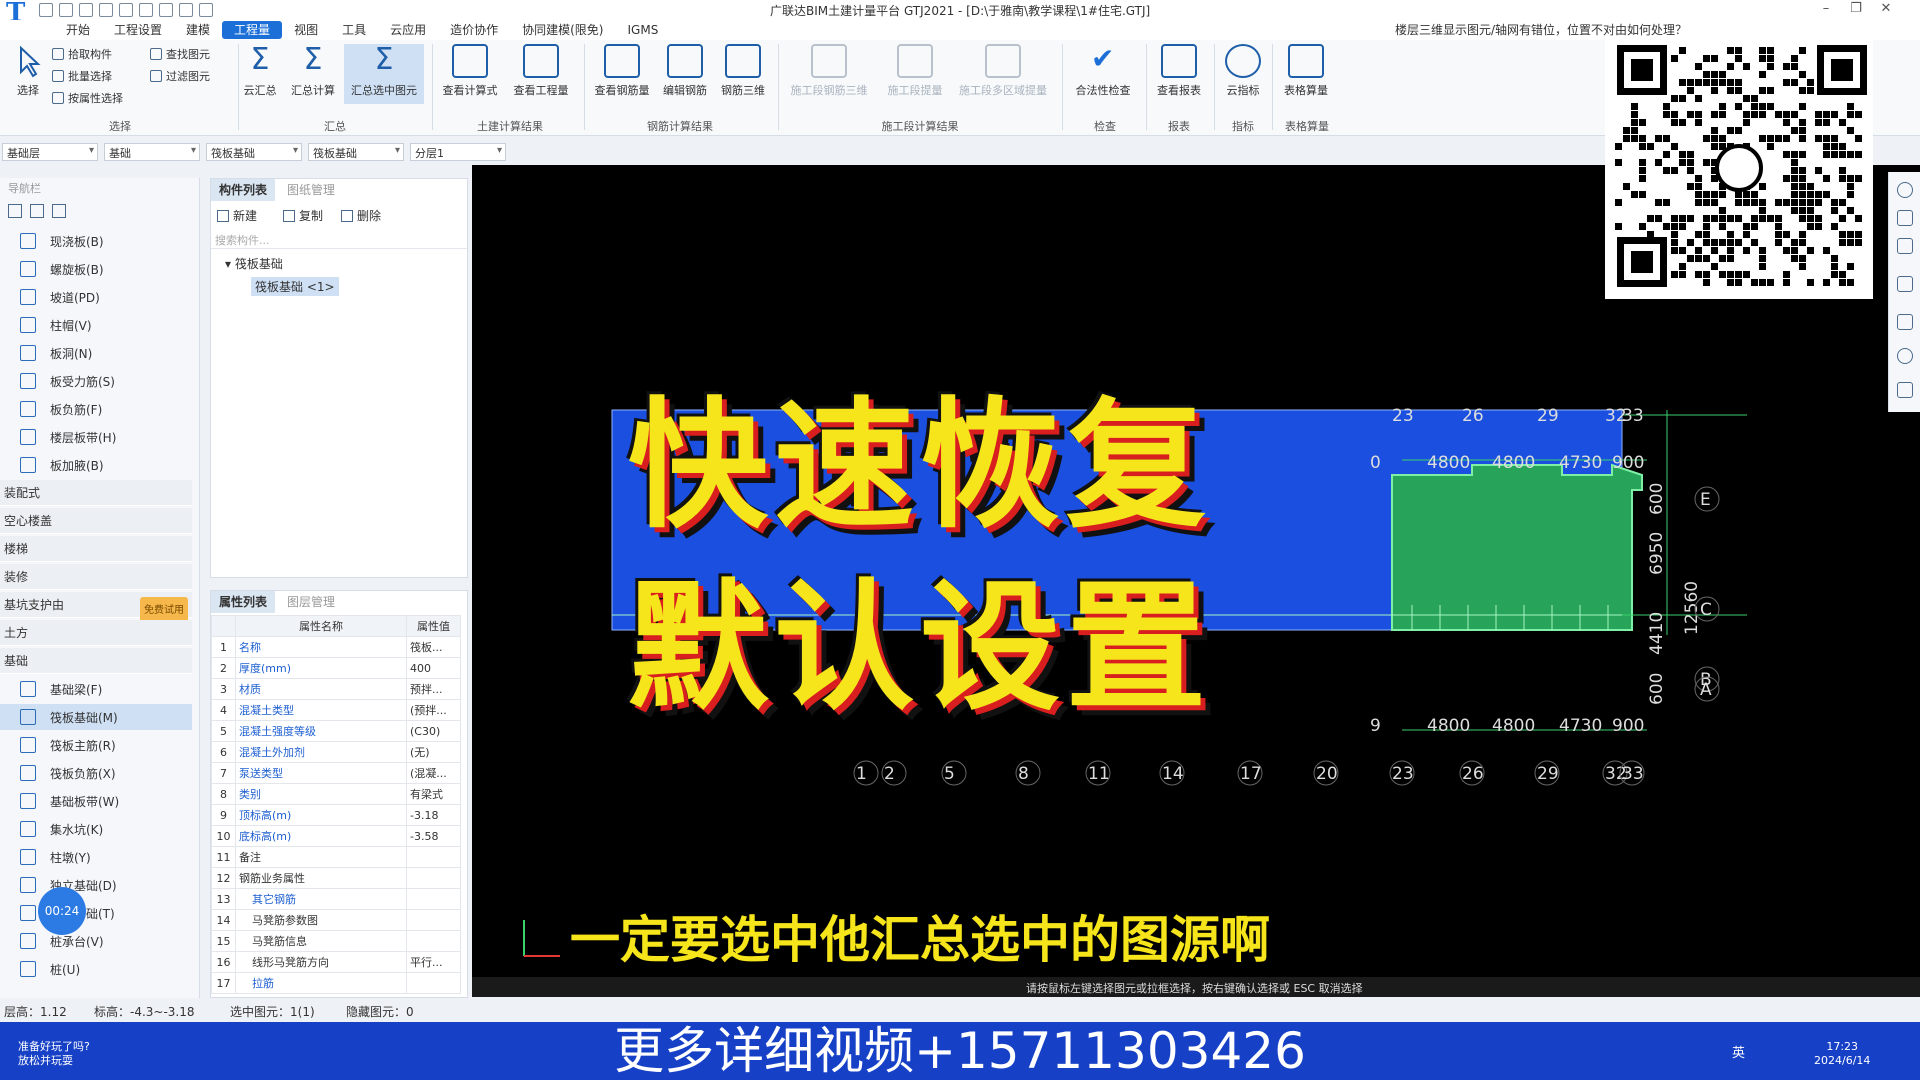  What do you see at coordinates (96, 773) in the screenshot?
I see `nav-item: 筏板负筋(X)` at bounding box center [96, 773].